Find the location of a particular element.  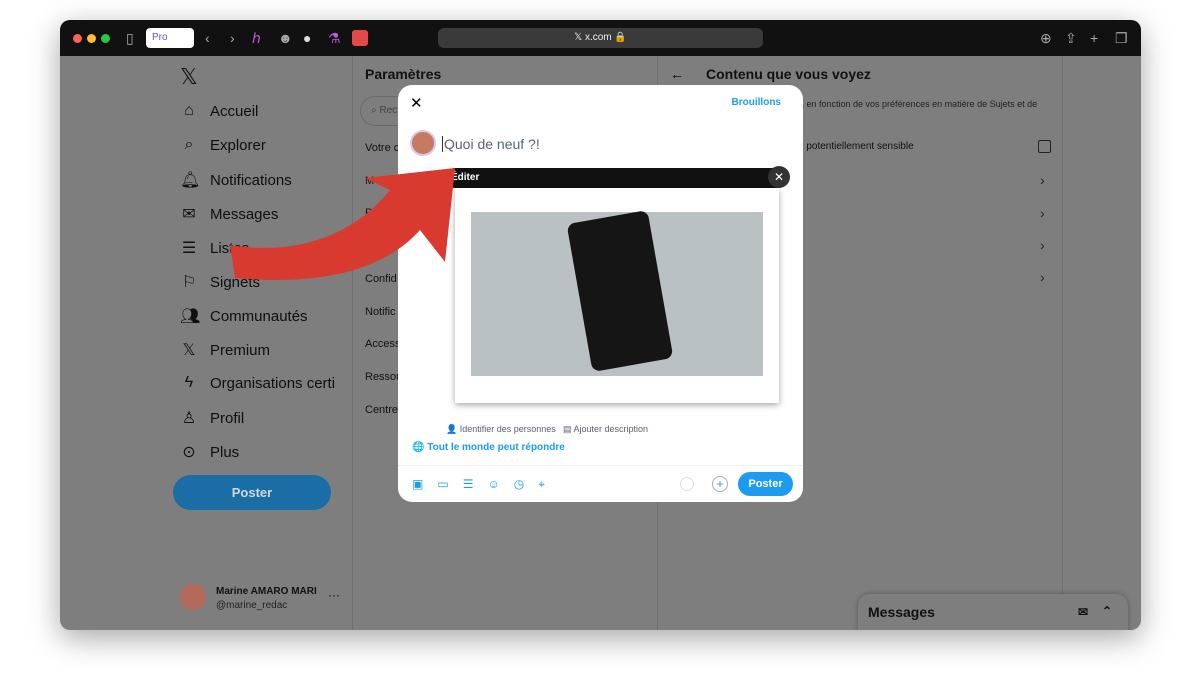

close-icon: ✕ is located at coordinates (416, 103).